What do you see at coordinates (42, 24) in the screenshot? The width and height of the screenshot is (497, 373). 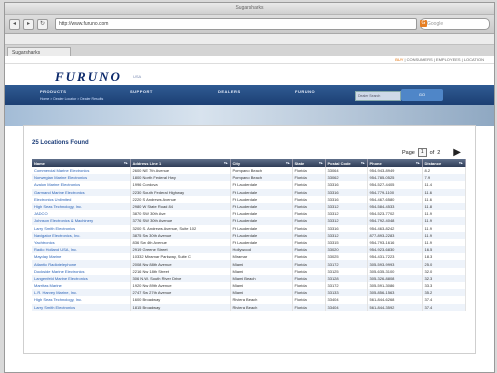 I see `reload-button: ↻` at bounding box center [42, 24].